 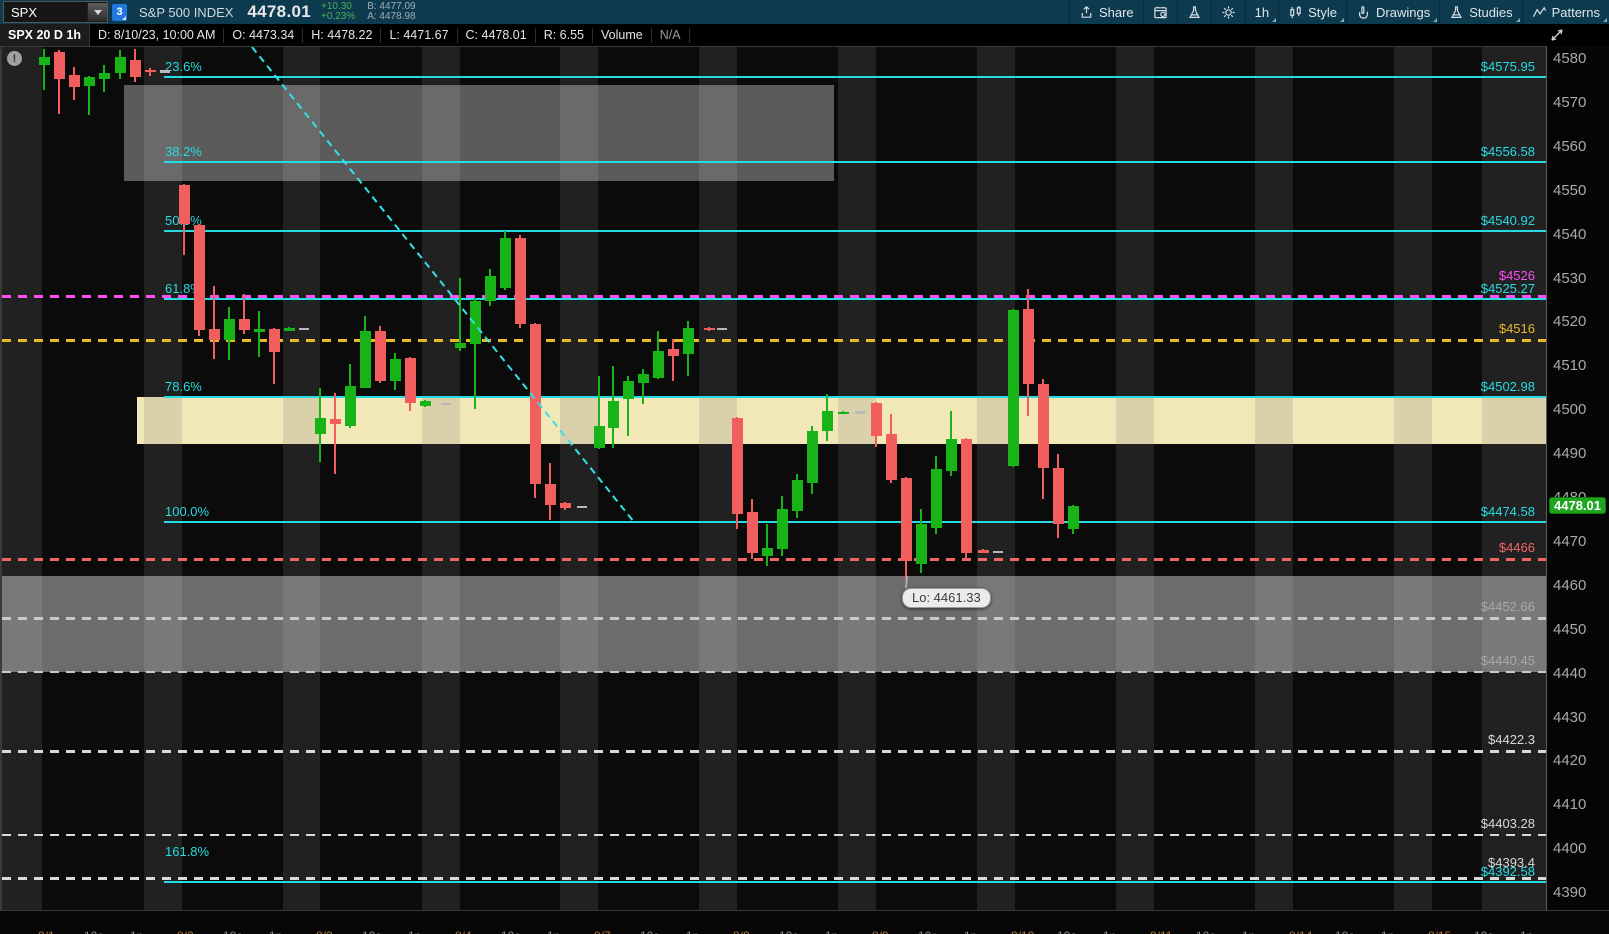 I want to click on ohlc-item: O: 4473.34, so click(x=264, y=35).